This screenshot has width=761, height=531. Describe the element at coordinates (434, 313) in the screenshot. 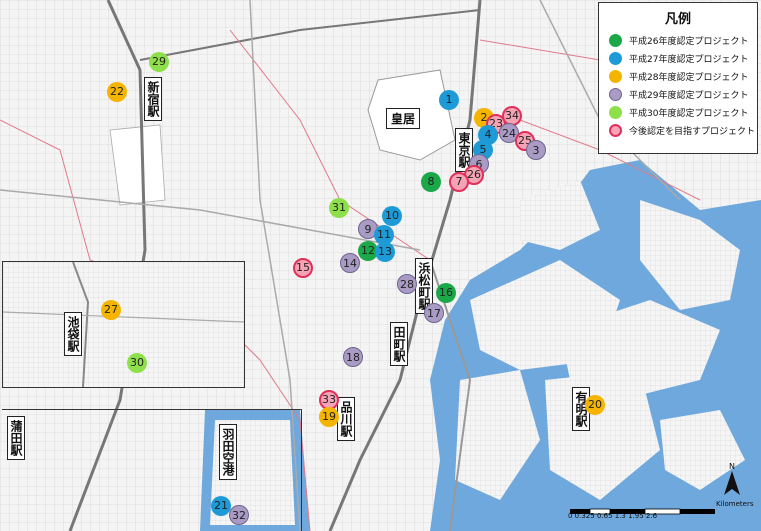

I see `project-marker: 17` at that location.